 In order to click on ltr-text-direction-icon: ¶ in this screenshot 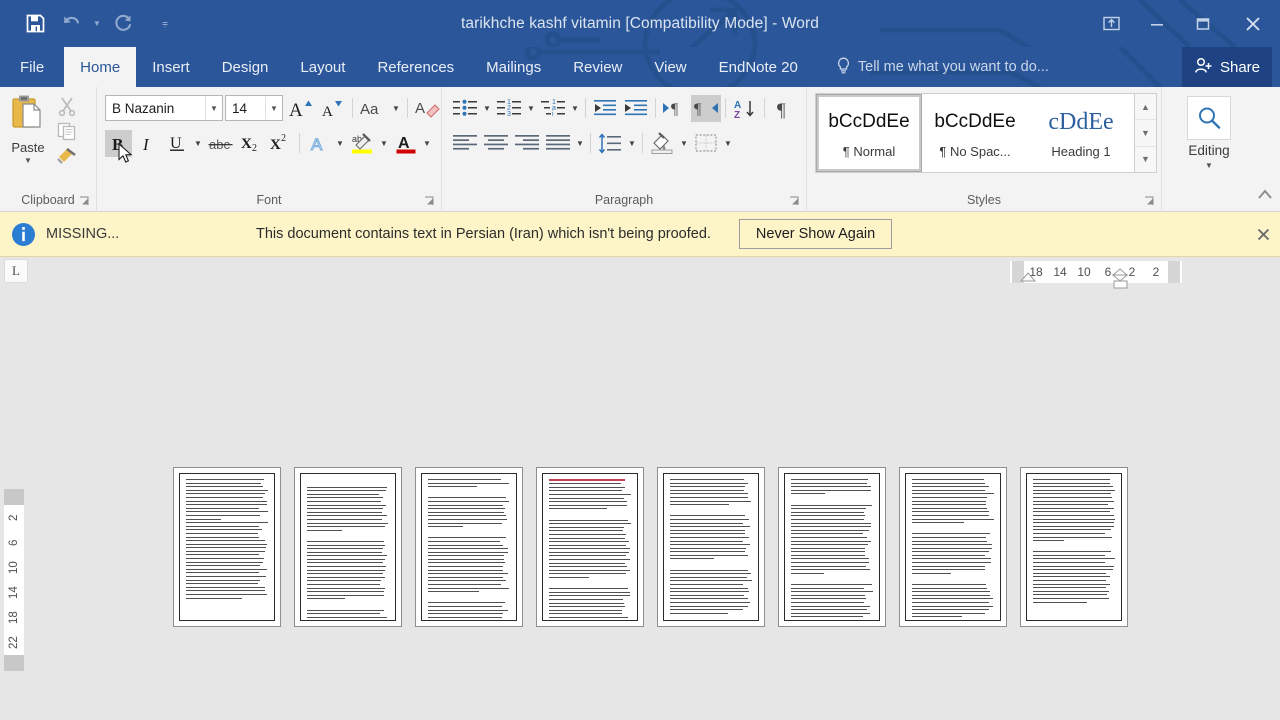, I will do `click(675, 108)`.